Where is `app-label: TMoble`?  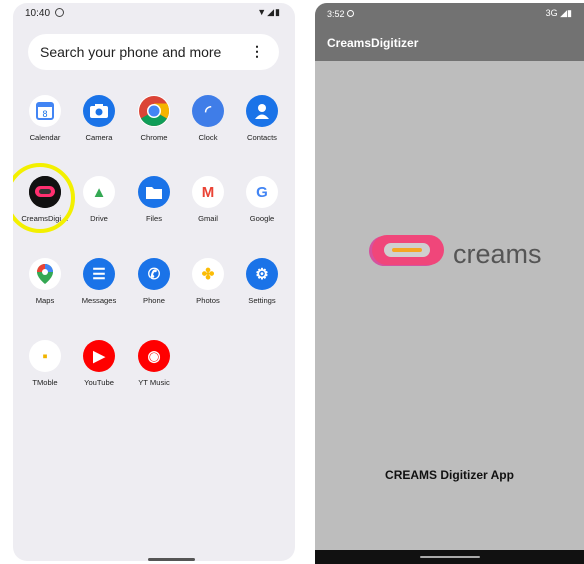 app-label: TMoble is located at coordinates (45, 382).